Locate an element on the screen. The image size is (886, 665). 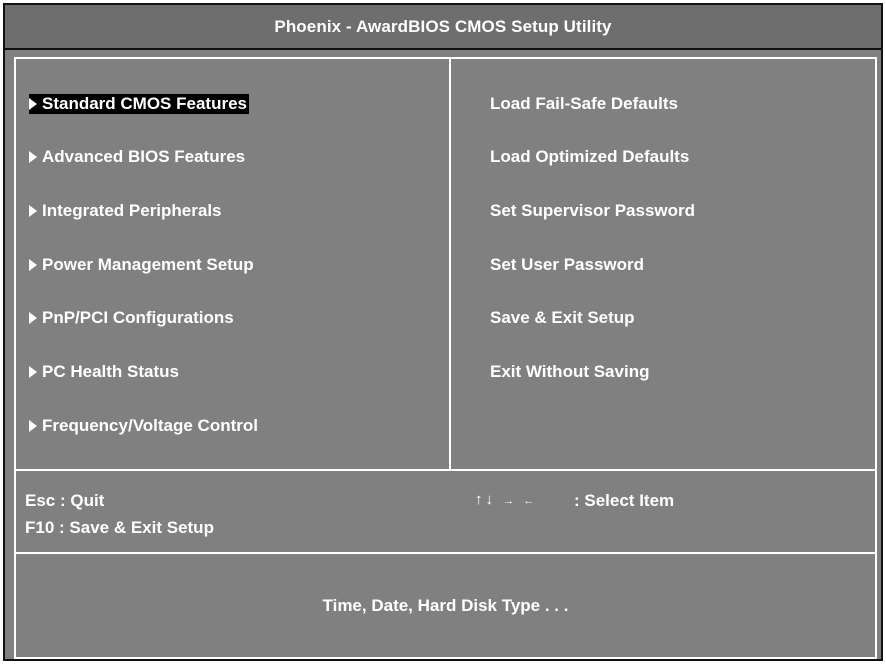
help-select-item: : Select Item is located at coordinates (624, 500).